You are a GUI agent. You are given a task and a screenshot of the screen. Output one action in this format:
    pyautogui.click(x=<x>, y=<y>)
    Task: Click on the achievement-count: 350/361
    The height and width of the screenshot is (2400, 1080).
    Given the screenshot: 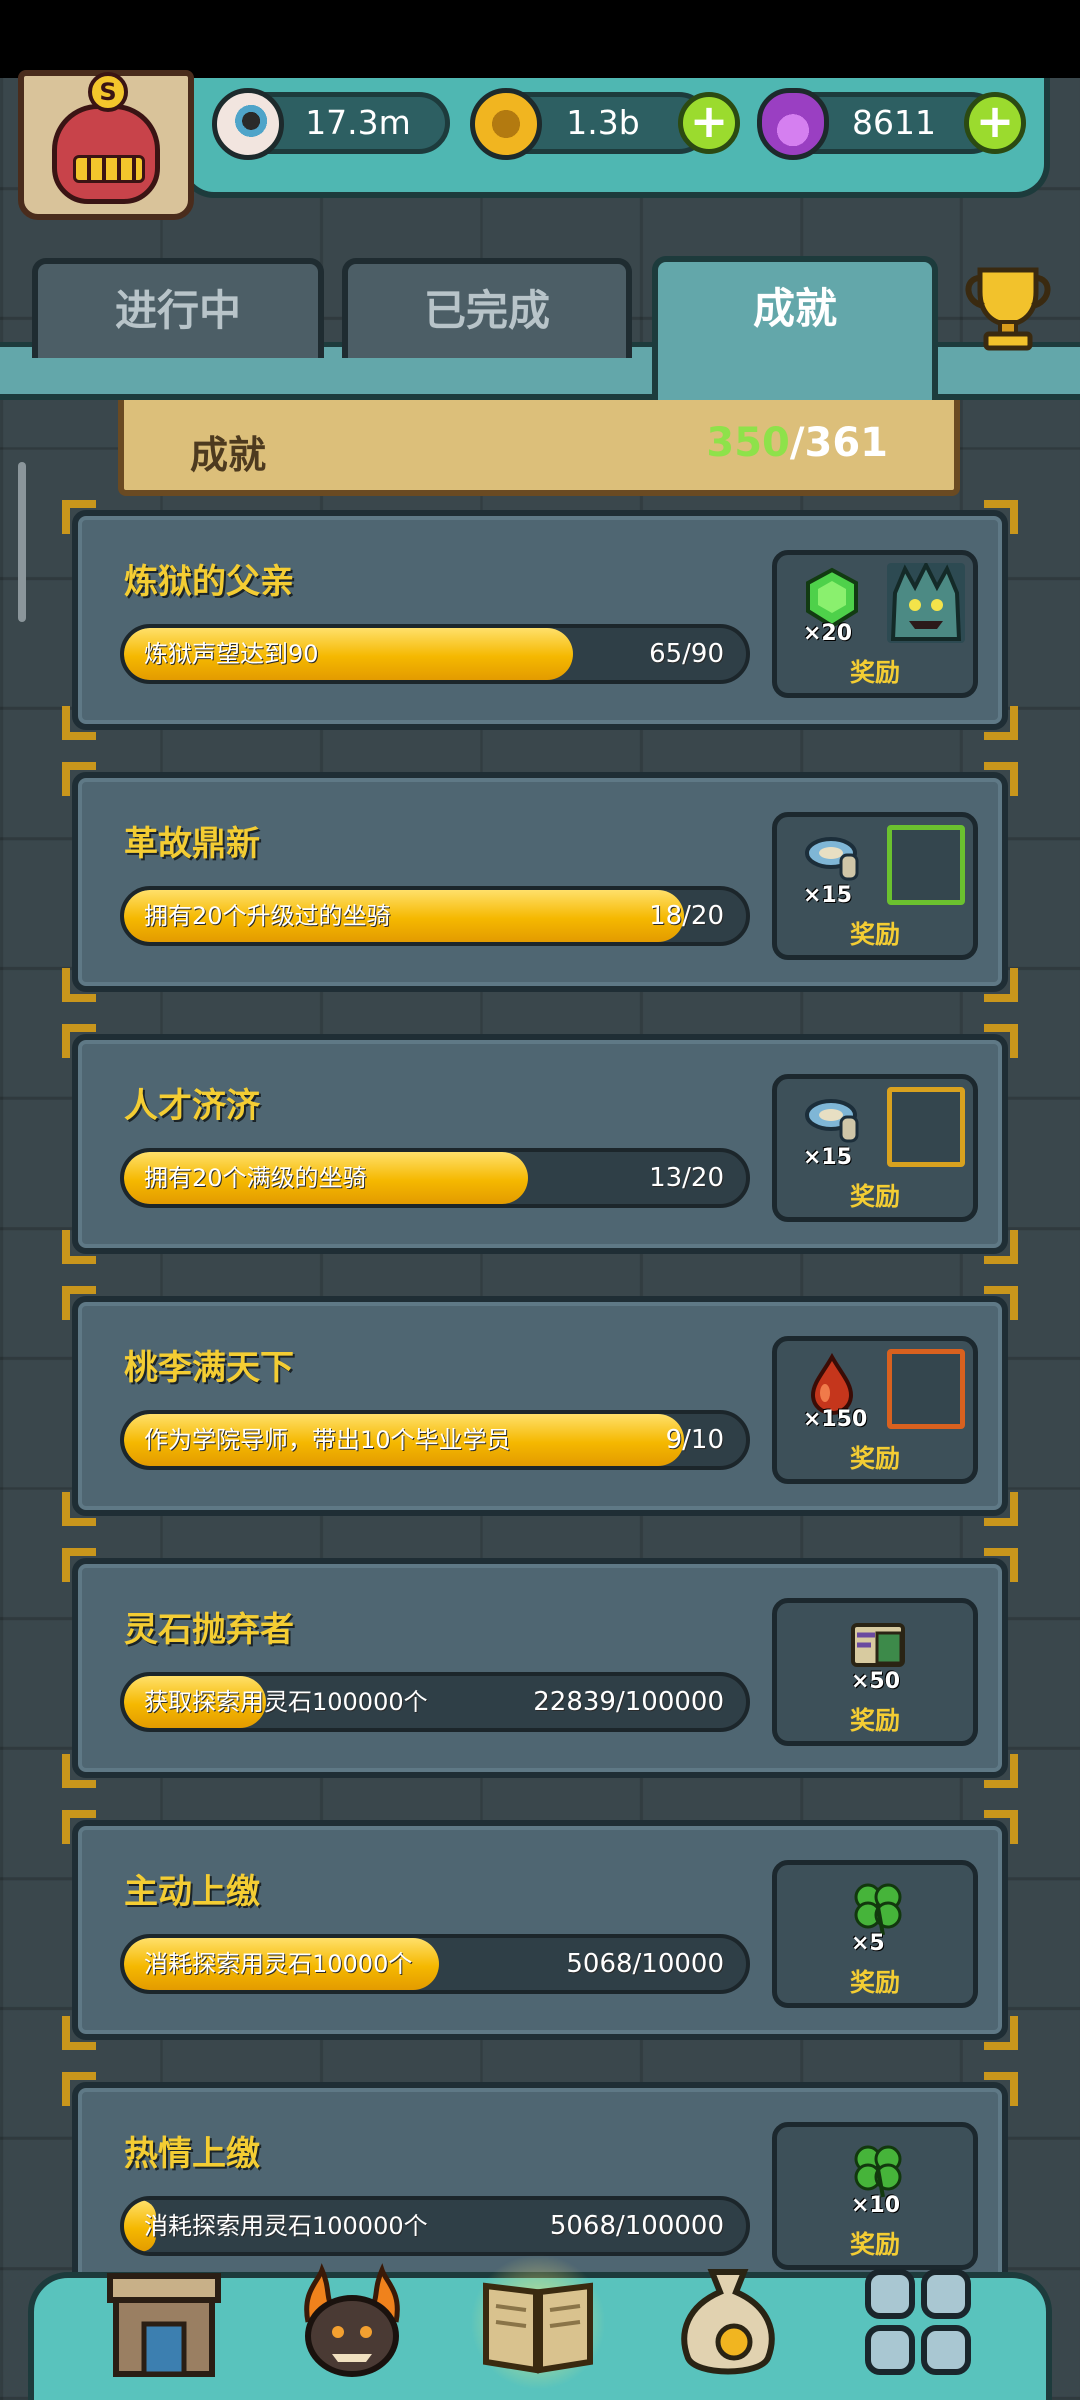 What is the action you would take?
    pyautogui.click(x=797, y=443)
    